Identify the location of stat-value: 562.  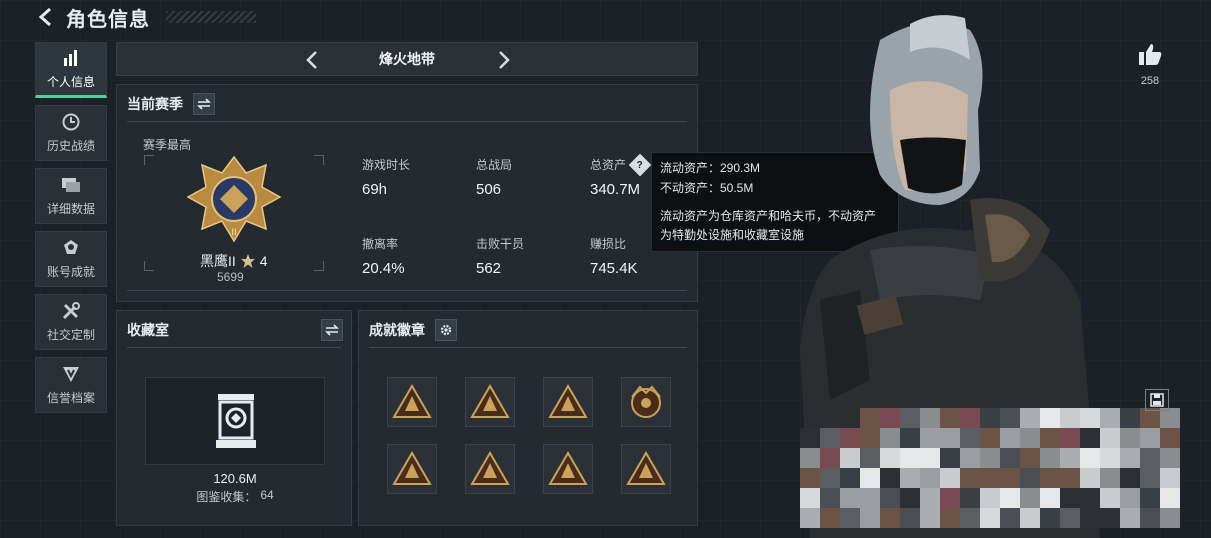
(489, 268).